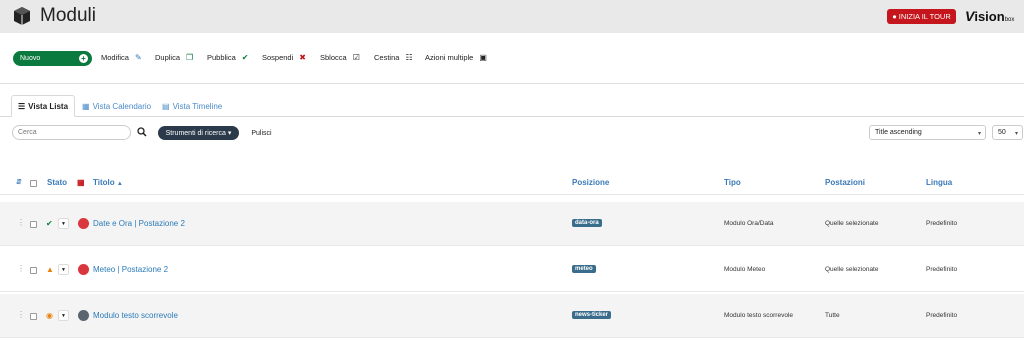 Image resolution: width=1024 pixels, height=341 pixels. I want to click on position-badge: data-ora, so click(587, 223).